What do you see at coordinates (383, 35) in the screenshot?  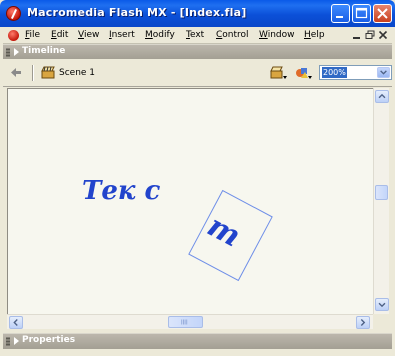 I see `doc-close-icon` at bounding box center [383, 35].